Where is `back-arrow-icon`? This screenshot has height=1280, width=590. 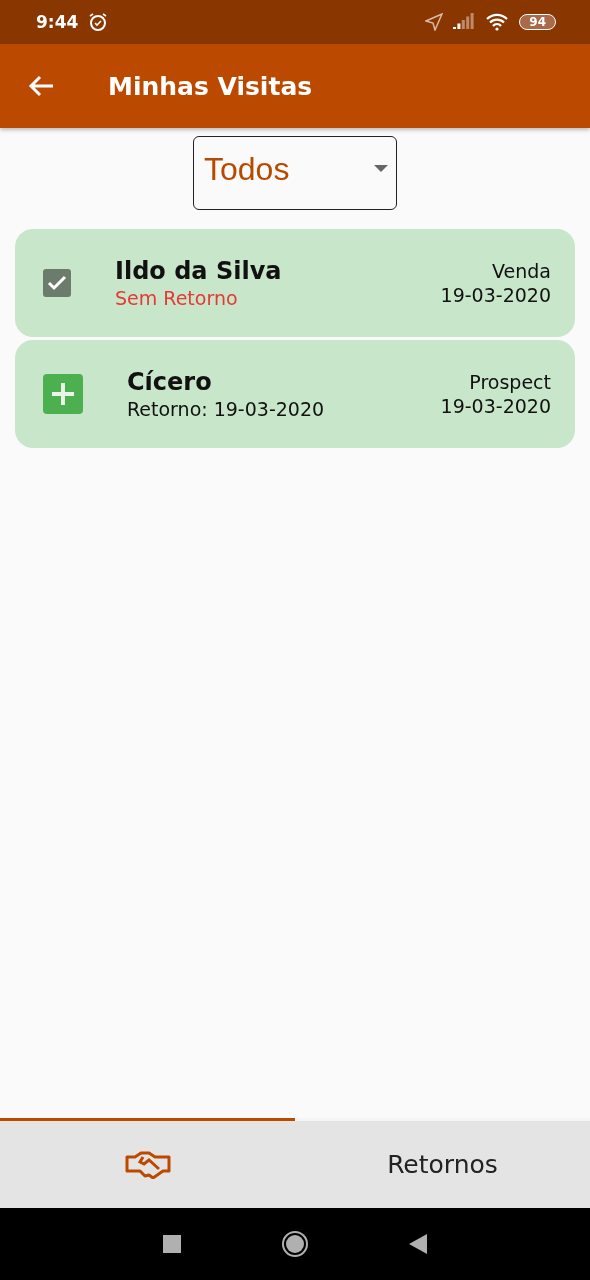 back-arrow-icon is located at coordinates (41, 86).